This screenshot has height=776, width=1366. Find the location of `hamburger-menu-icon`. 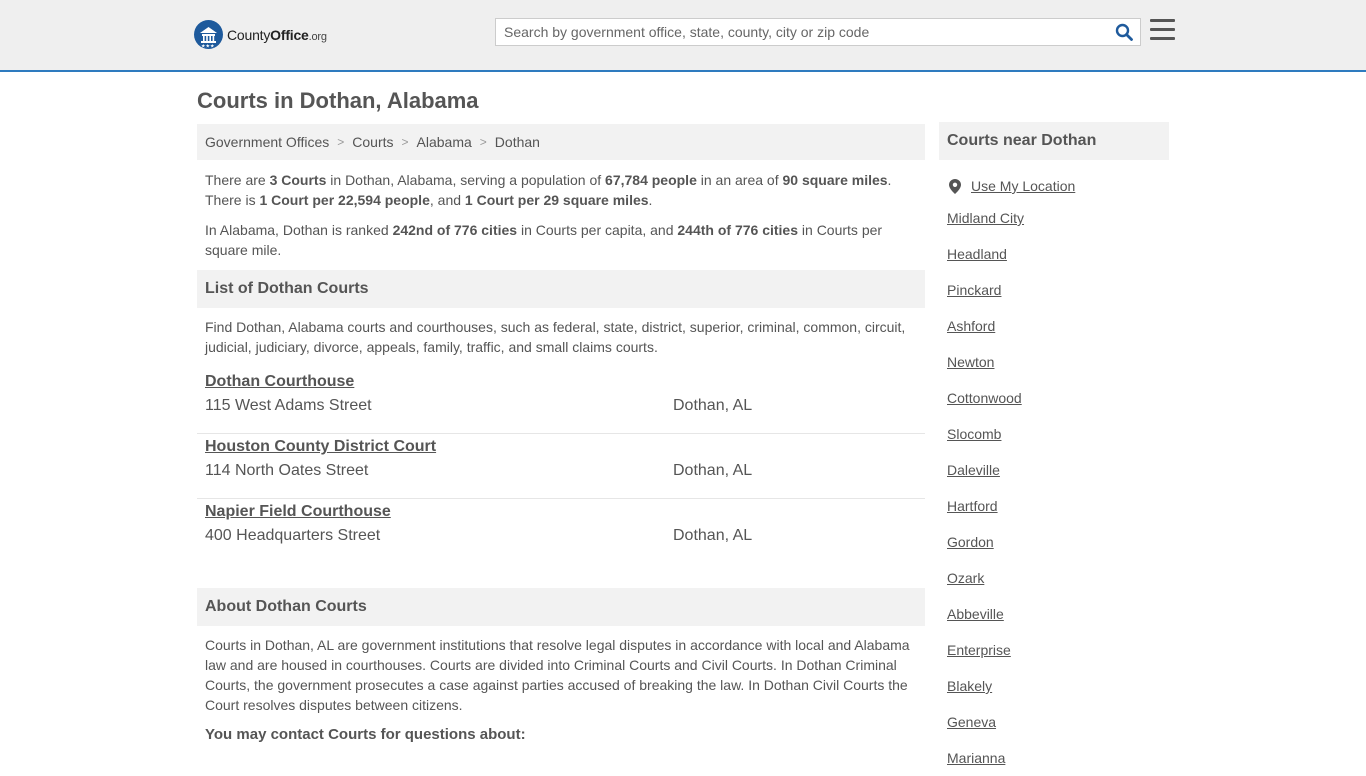

hamburger-menu-icon is located at coordinates (1162, 30).